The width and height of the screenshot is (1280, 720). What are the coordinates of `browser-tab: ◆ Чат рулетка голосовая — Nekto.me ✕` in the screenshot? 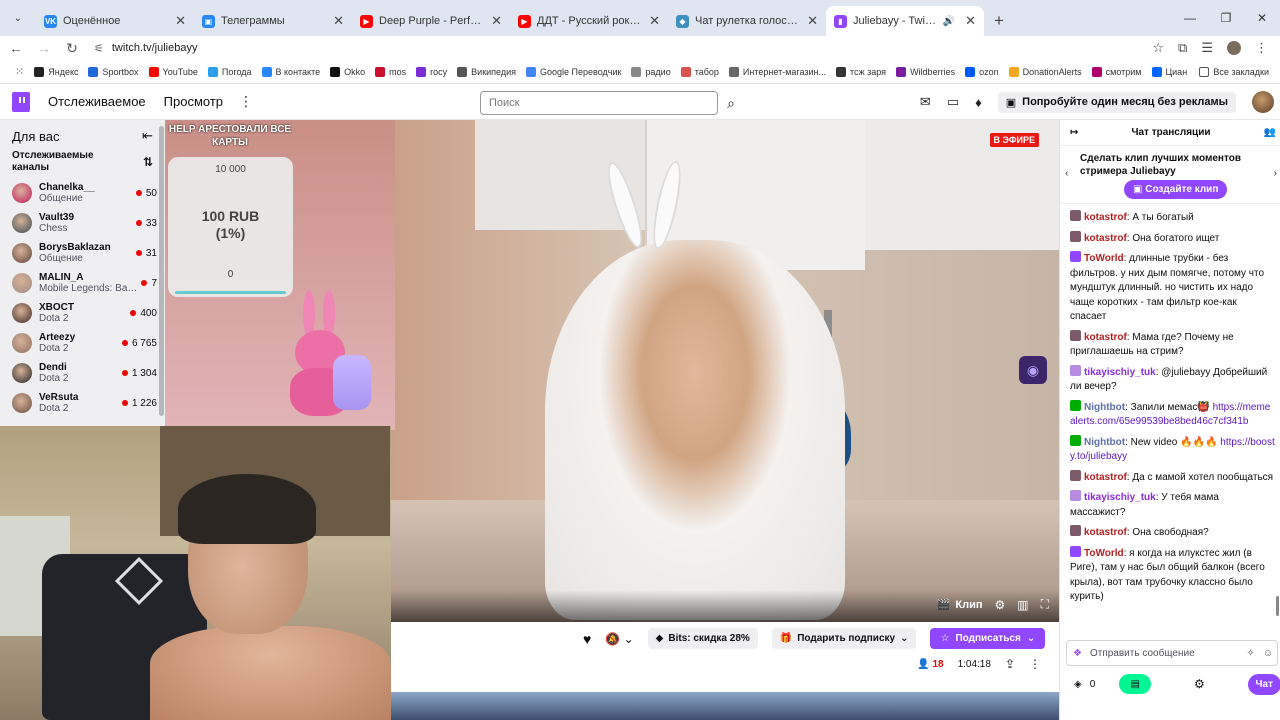 It's located at (747, 21).